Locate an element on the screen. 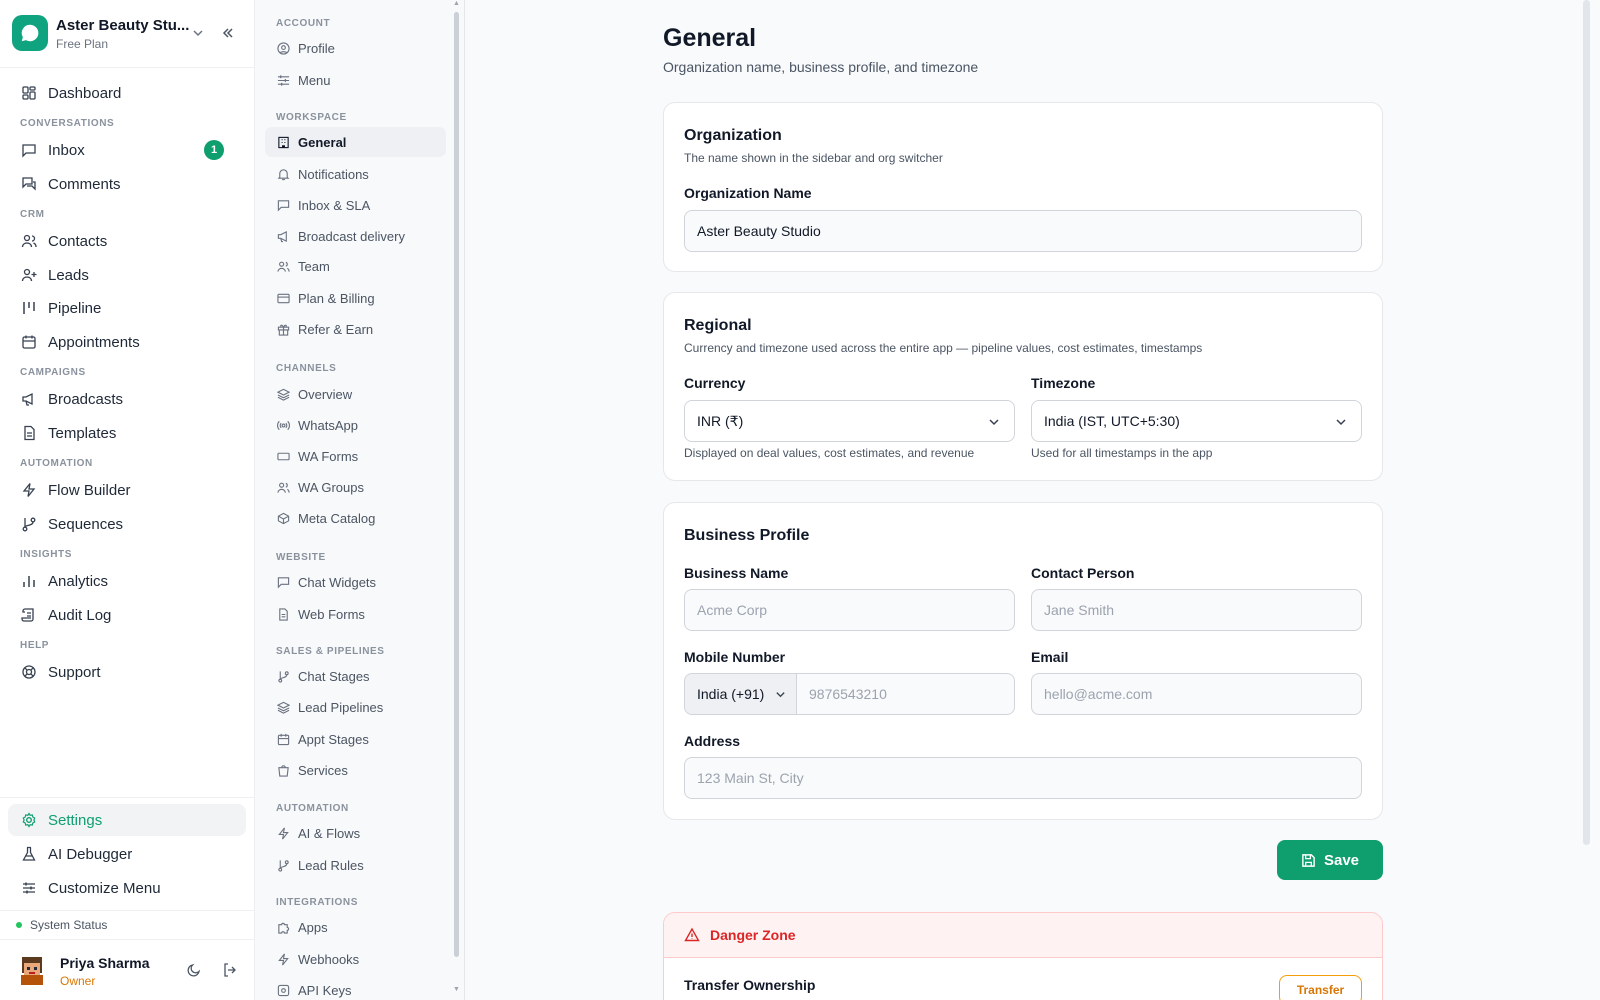  scroll-thumb is located at coordinates (456, 484).